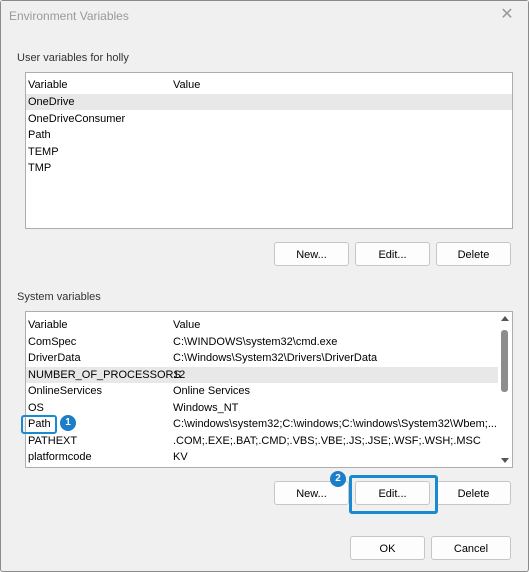 Image resolution: width=529 pixels, height=572 pixels. Describe the element at coordinates (262, 457) in the screenshot. I see `system-variable-row: platformcode KV` at that location.